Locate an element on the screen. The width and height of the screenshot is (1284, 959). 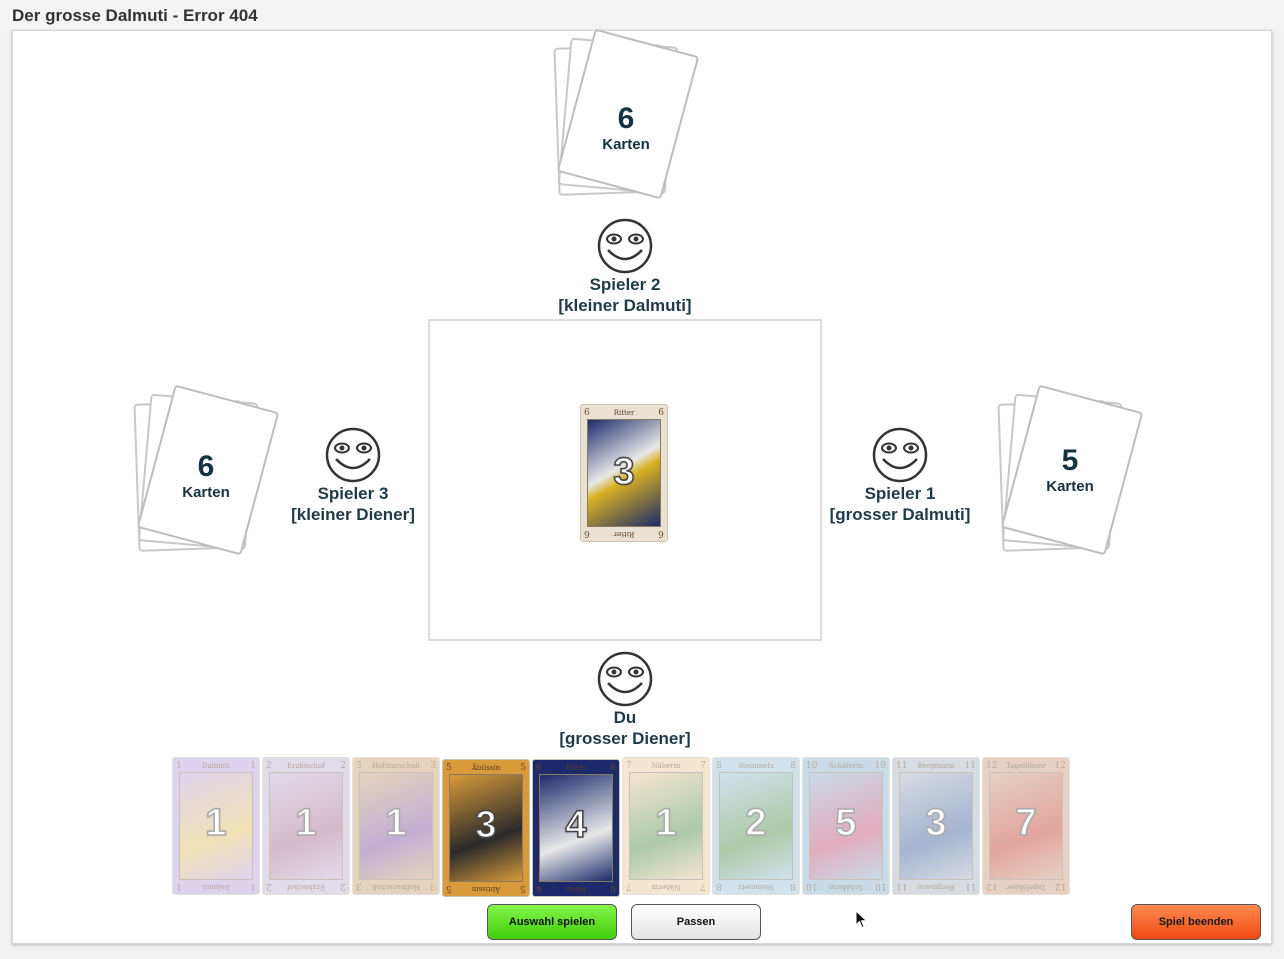
hand-card: 6 6 6 6 Ritter Ritter 4 is located at coordinates (576, 828).